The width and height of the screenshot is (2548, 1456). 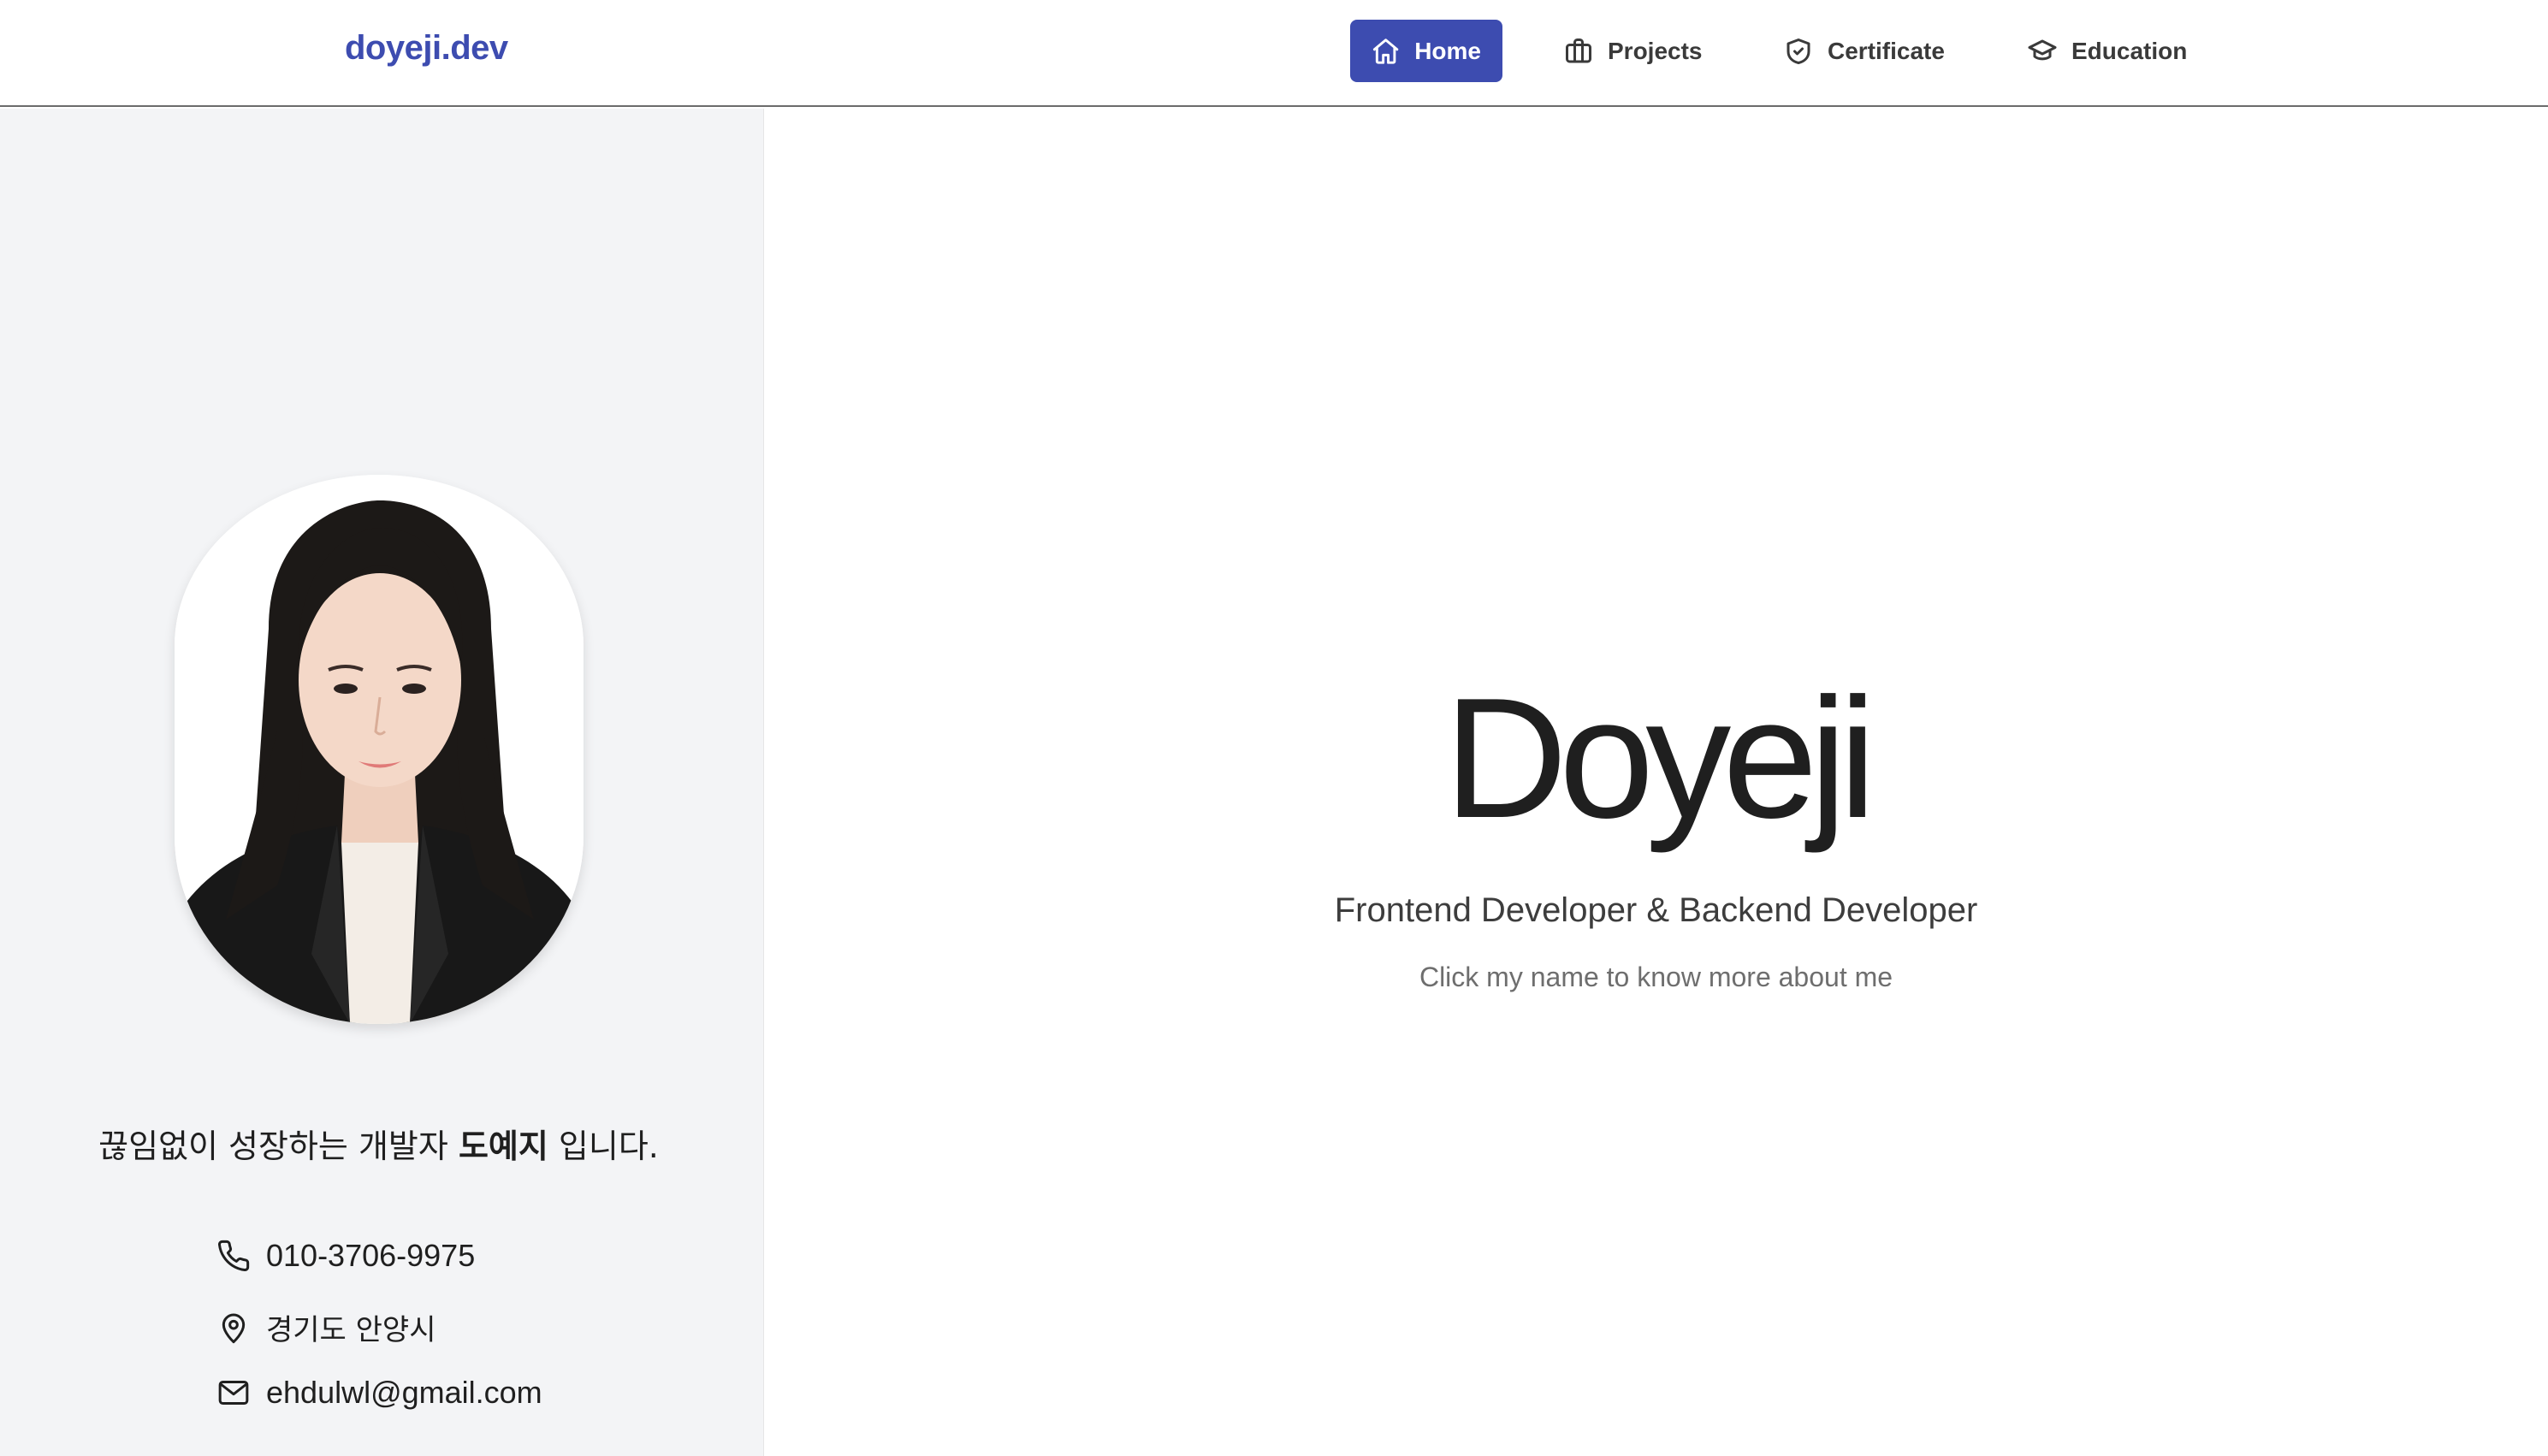 What do you see at coordinates (234, 1328) in the screenshot?
I see `map-pin-icon` at bounding box center [234, 1328].